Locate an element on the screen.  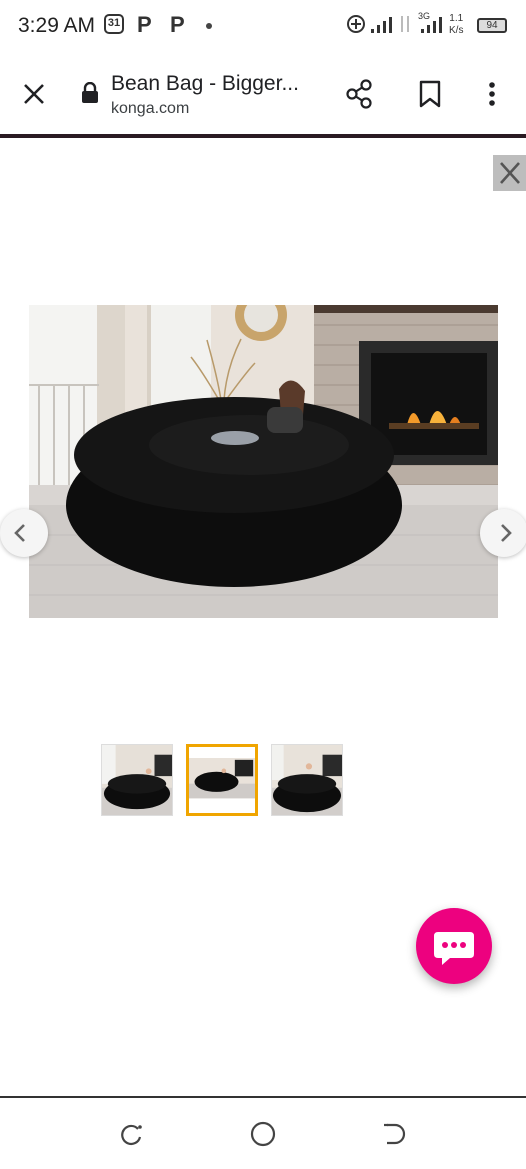
share-icon is located at coordinates (359, 94).